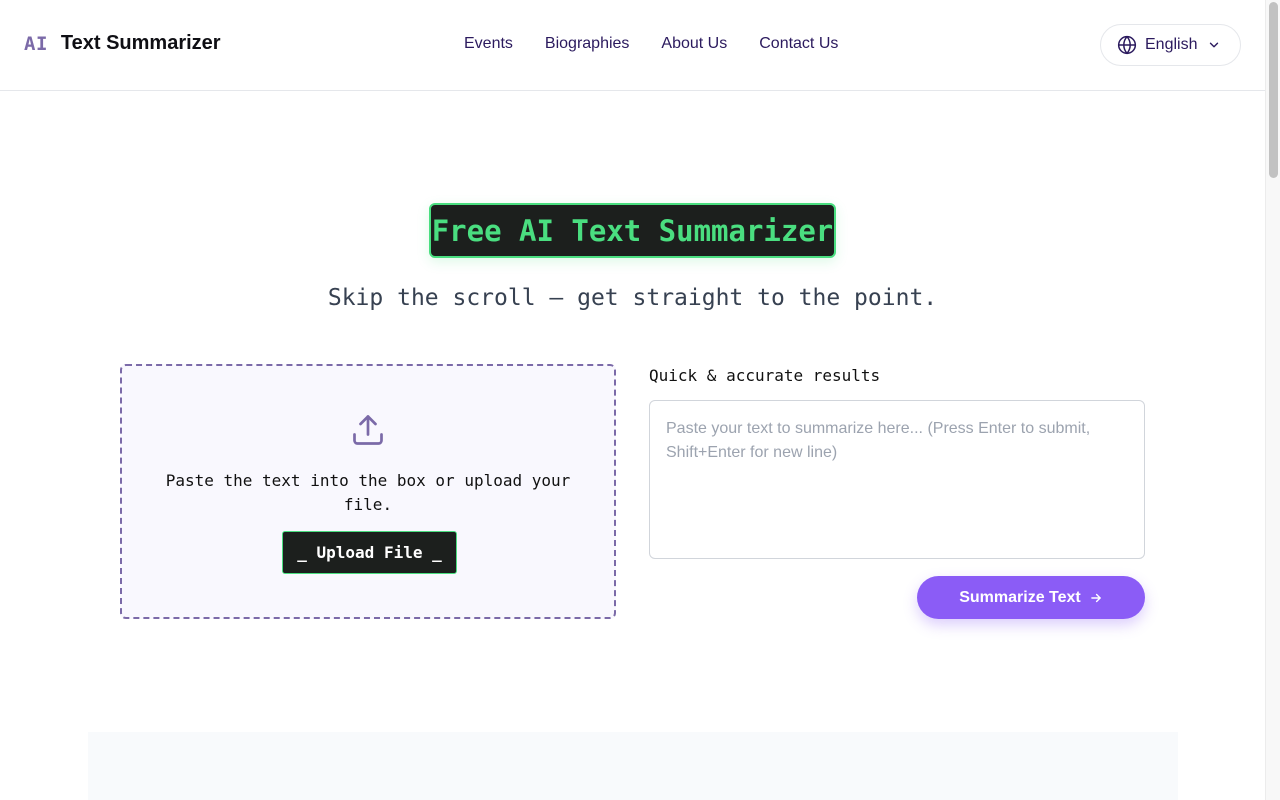  I want to click on brand-name: Text Summarizer, so click(140, 43).